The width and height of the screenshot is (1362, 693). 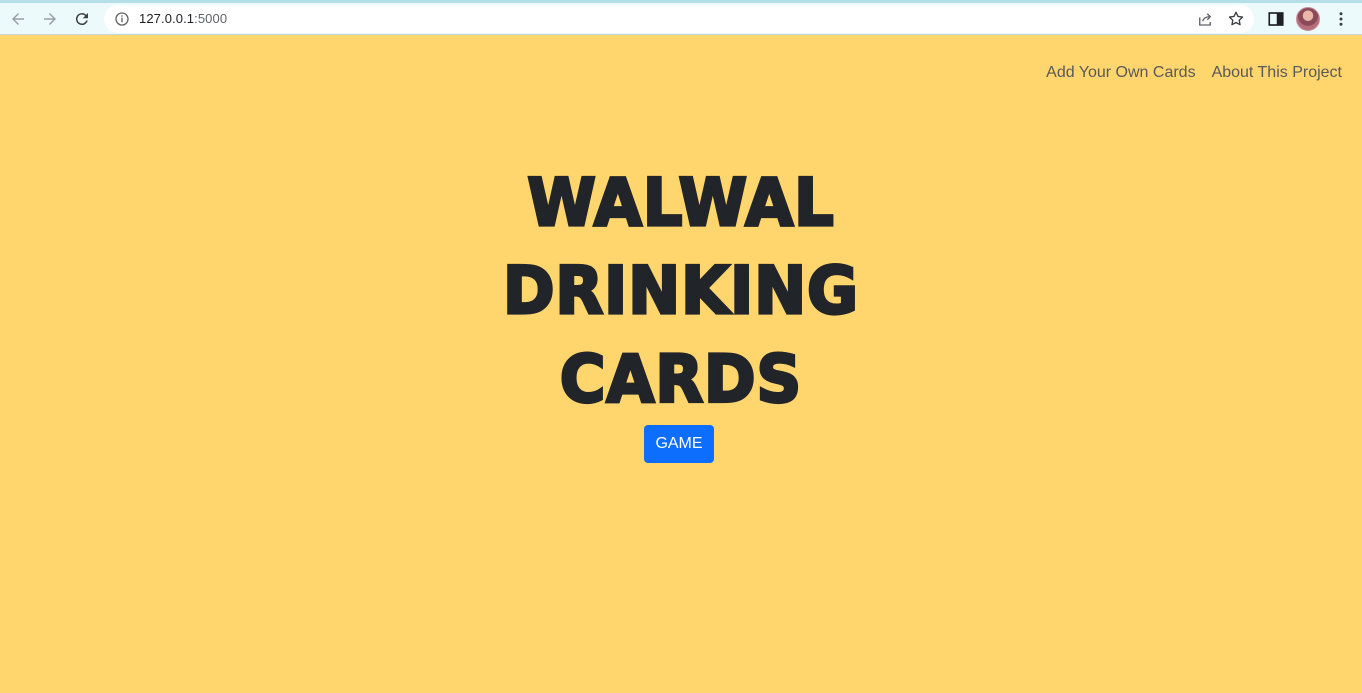 What do you see at coordinates (679, 444) in the screenshot?
I see `game-button: GAME` at bounding box center [679, 444].